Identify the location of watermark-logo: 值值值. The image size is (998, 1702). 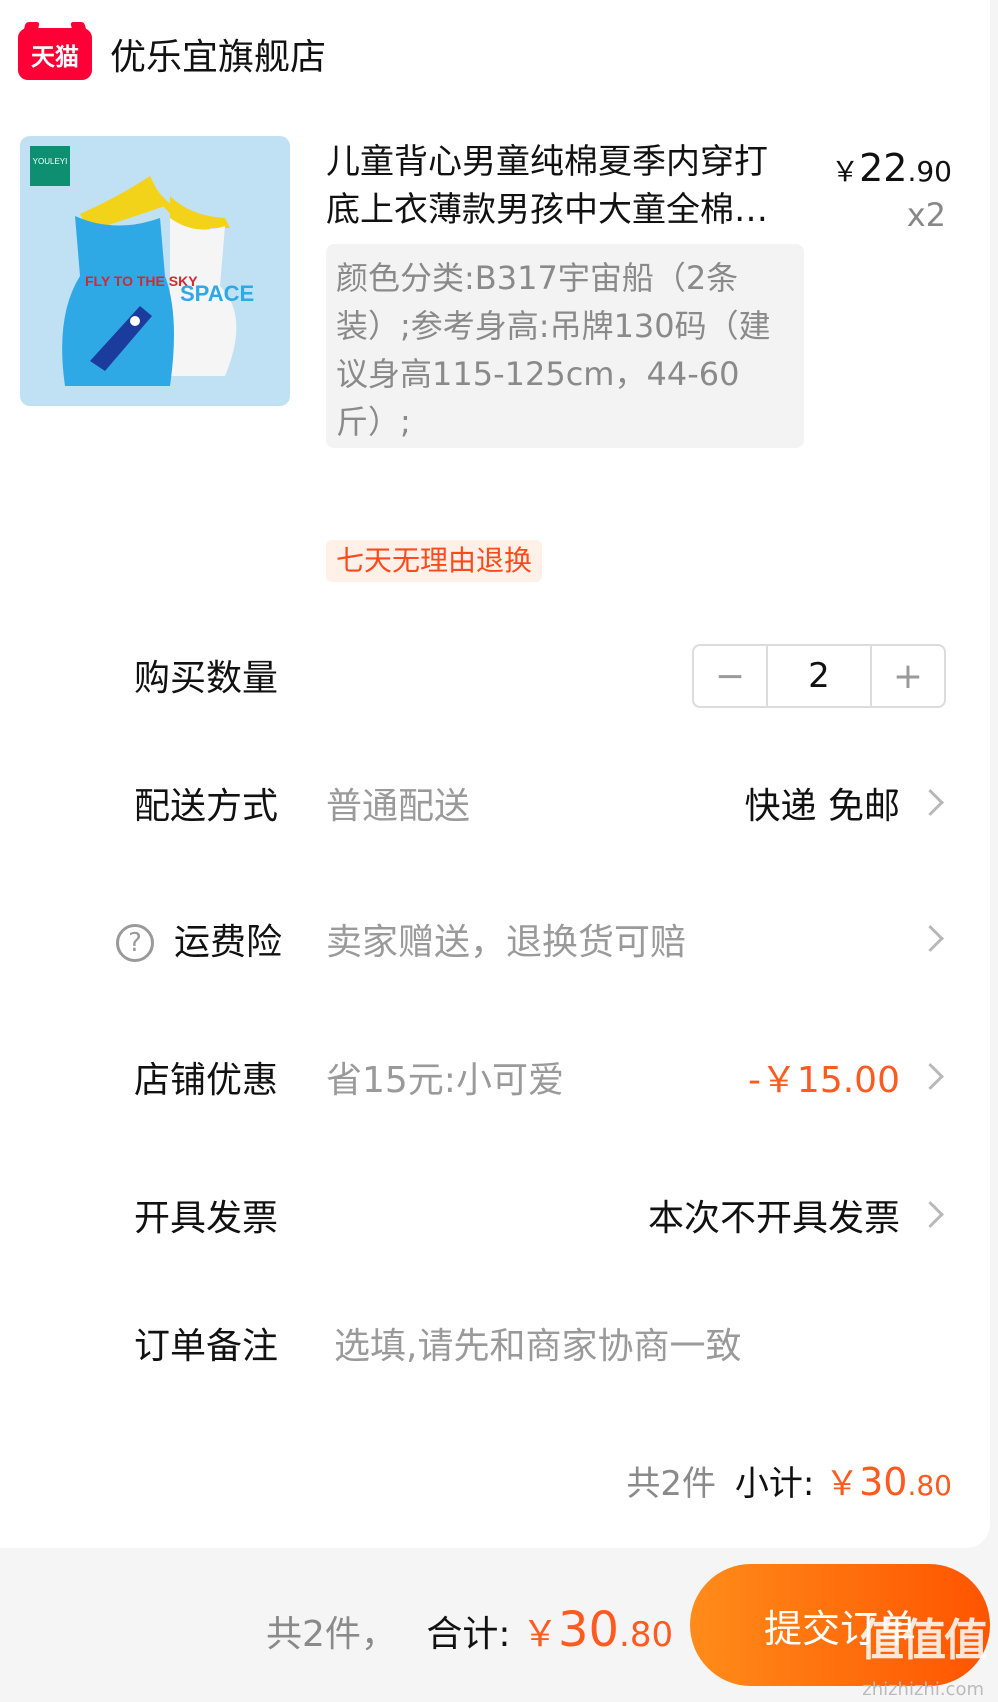
(924, 1640).